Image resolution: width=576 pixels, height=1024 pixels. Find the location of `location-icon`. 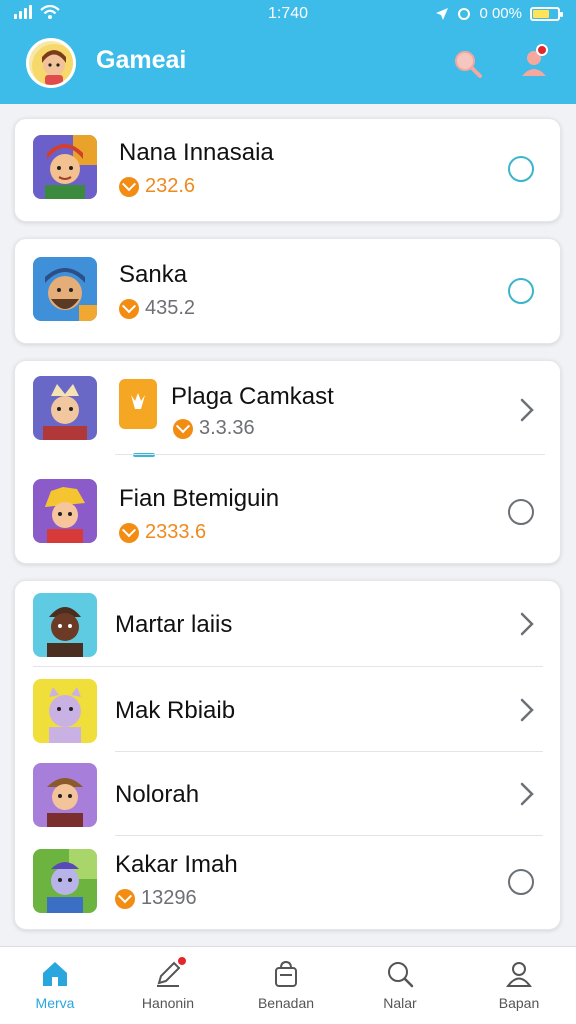

location-icon is located at coordinates (442, 13).